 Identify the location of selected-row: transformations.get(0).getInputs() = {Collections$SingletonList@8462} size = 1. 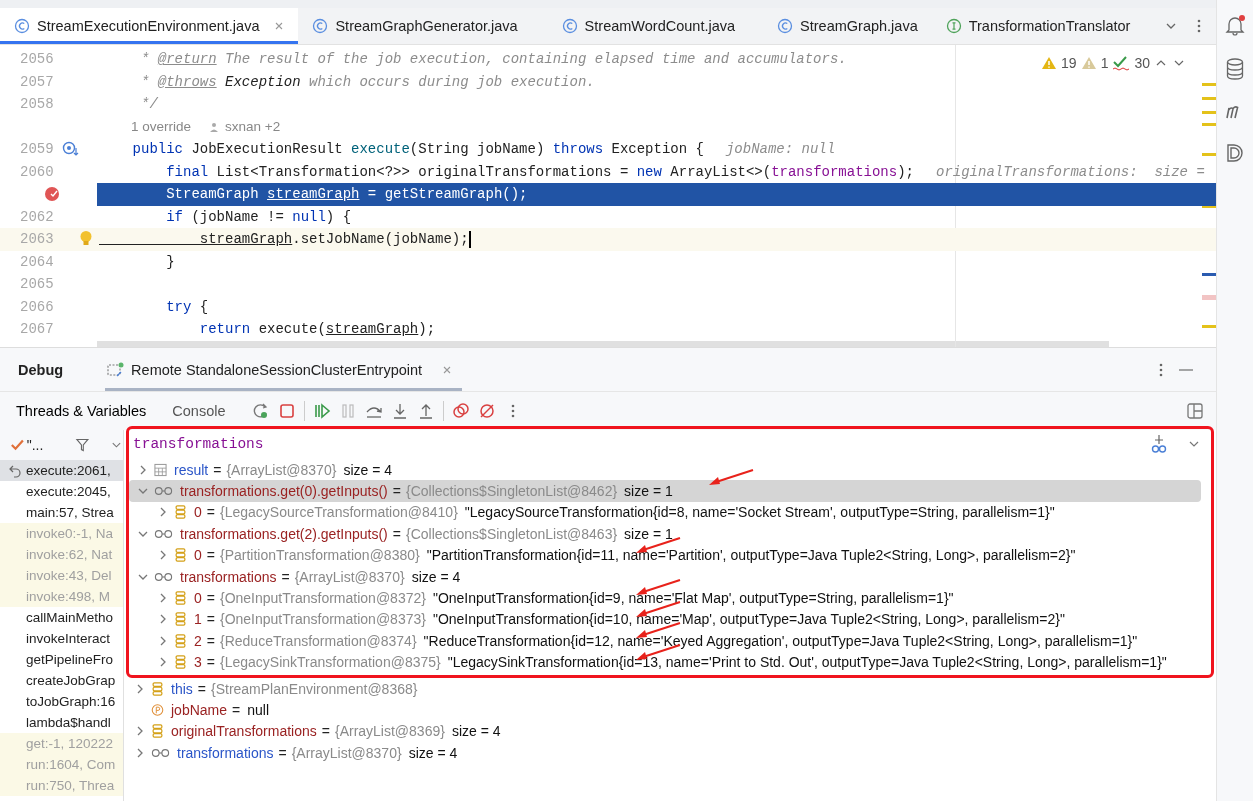
(665, 491).